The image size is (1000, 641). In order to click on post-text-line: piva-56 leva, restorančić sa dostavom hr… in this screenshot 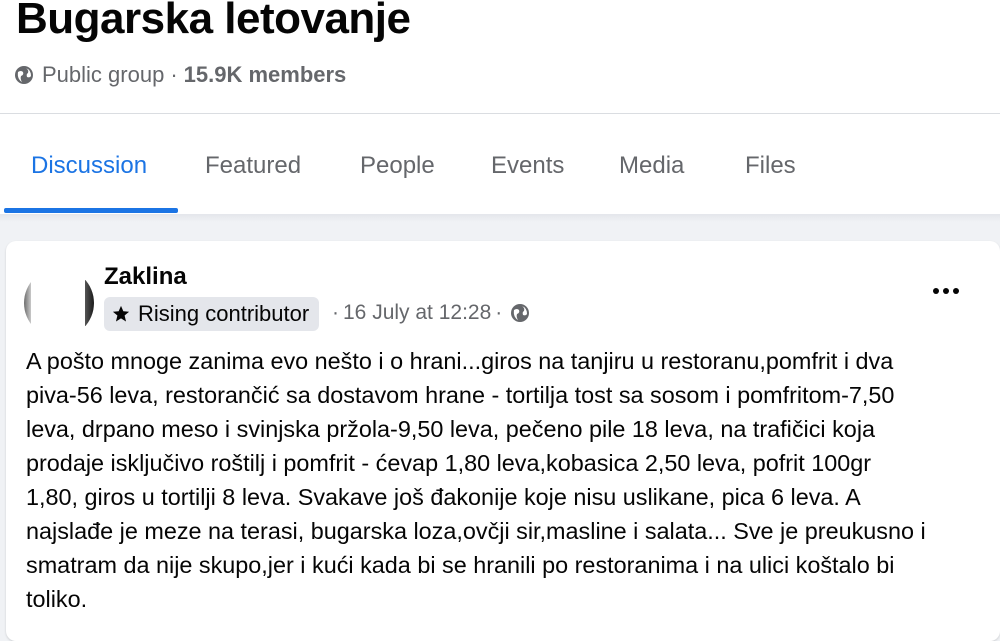, I will do `click(460, 395)`.